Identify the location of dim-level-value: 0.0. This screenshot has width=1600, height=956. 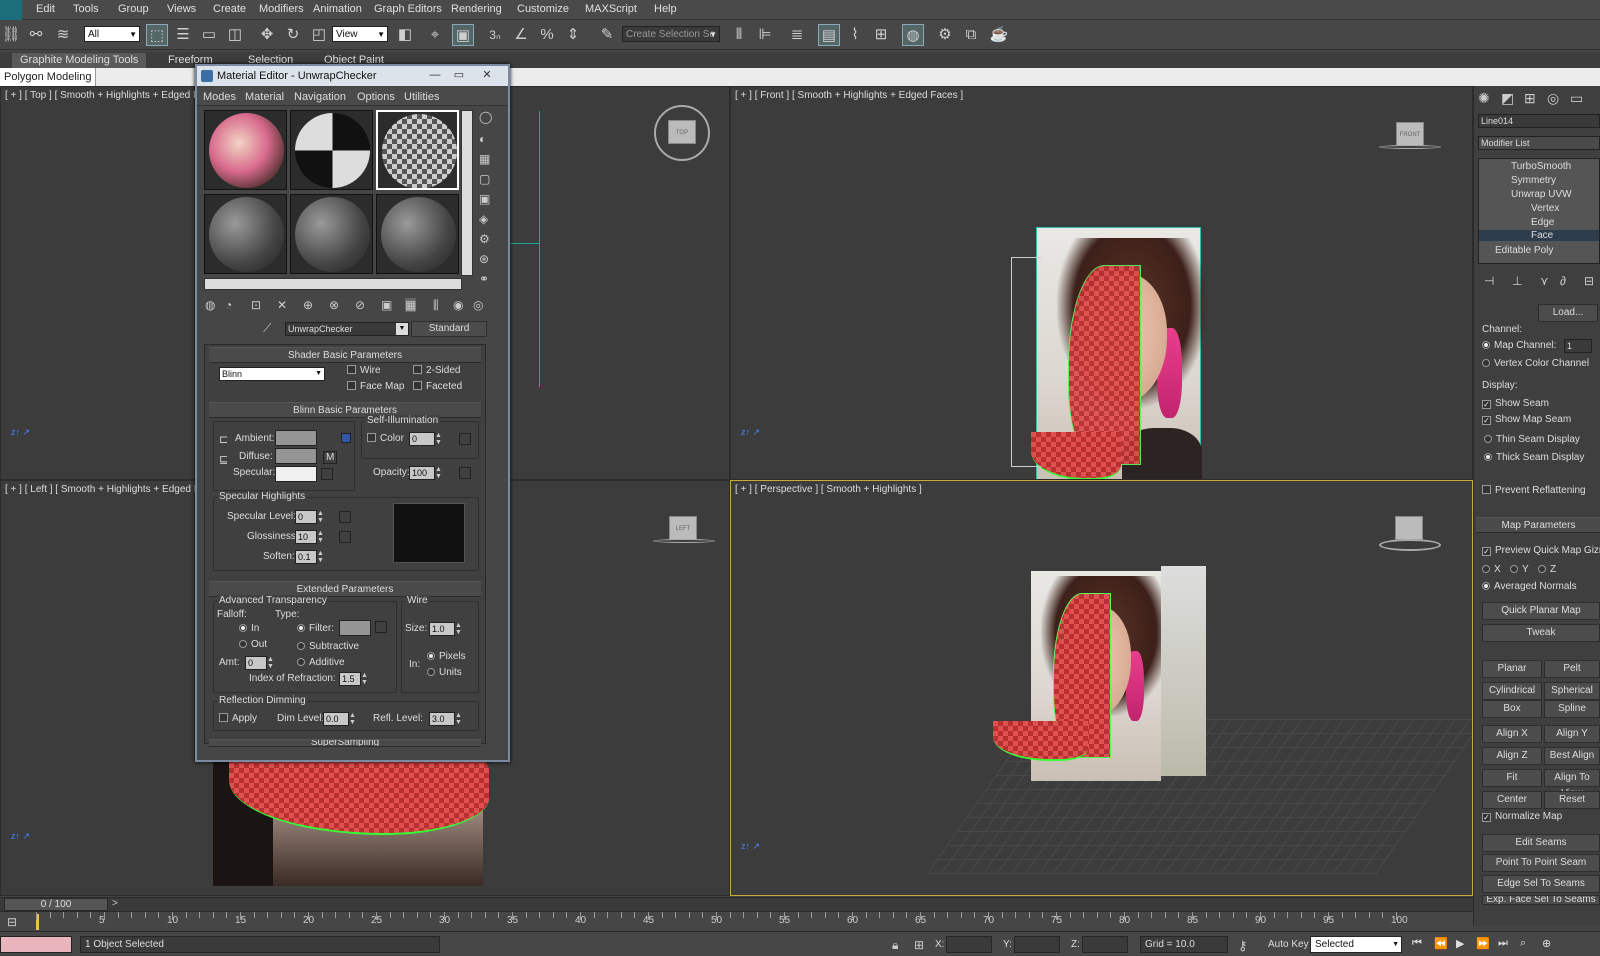
(336, 719).